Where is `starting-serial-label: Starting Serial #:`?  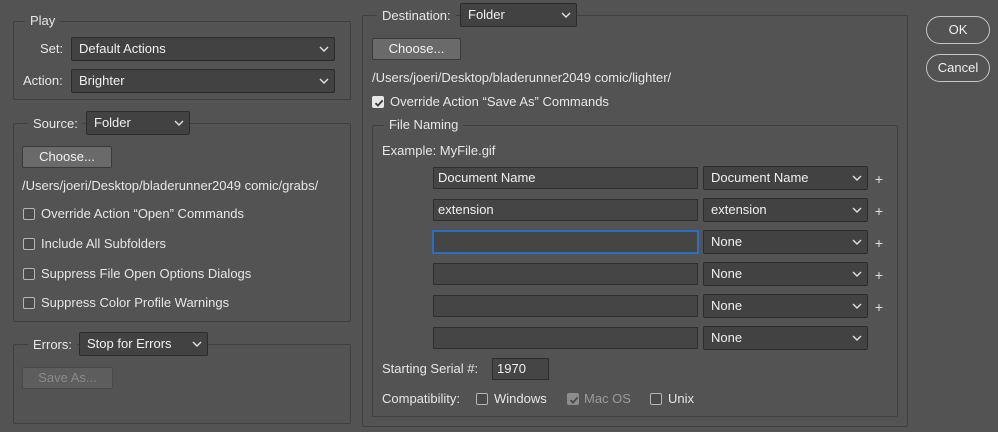
starting-serial-label: Starting Serial #: is located at coordinates (430, 368).